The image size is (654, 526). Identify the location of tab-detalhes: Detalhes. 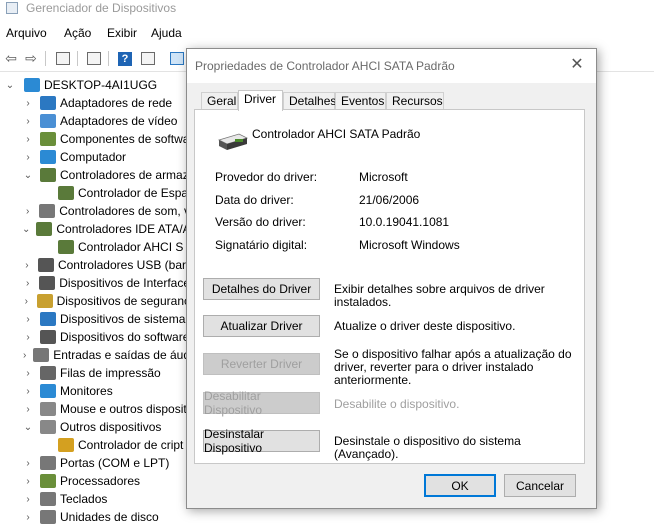
(309, 101).